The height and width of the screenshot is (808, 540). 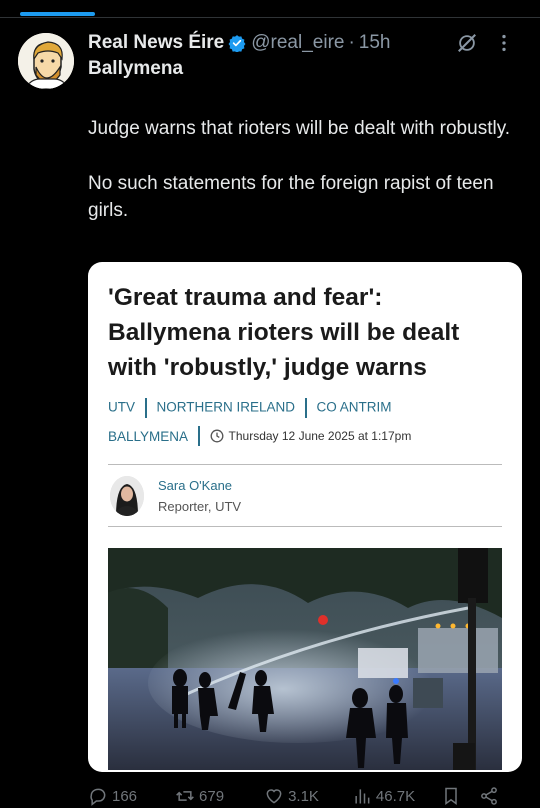 What do you see at coordinates (125, 796) in the screenshot?
I see `reply-count: 166` at bounding box center [125, 796].